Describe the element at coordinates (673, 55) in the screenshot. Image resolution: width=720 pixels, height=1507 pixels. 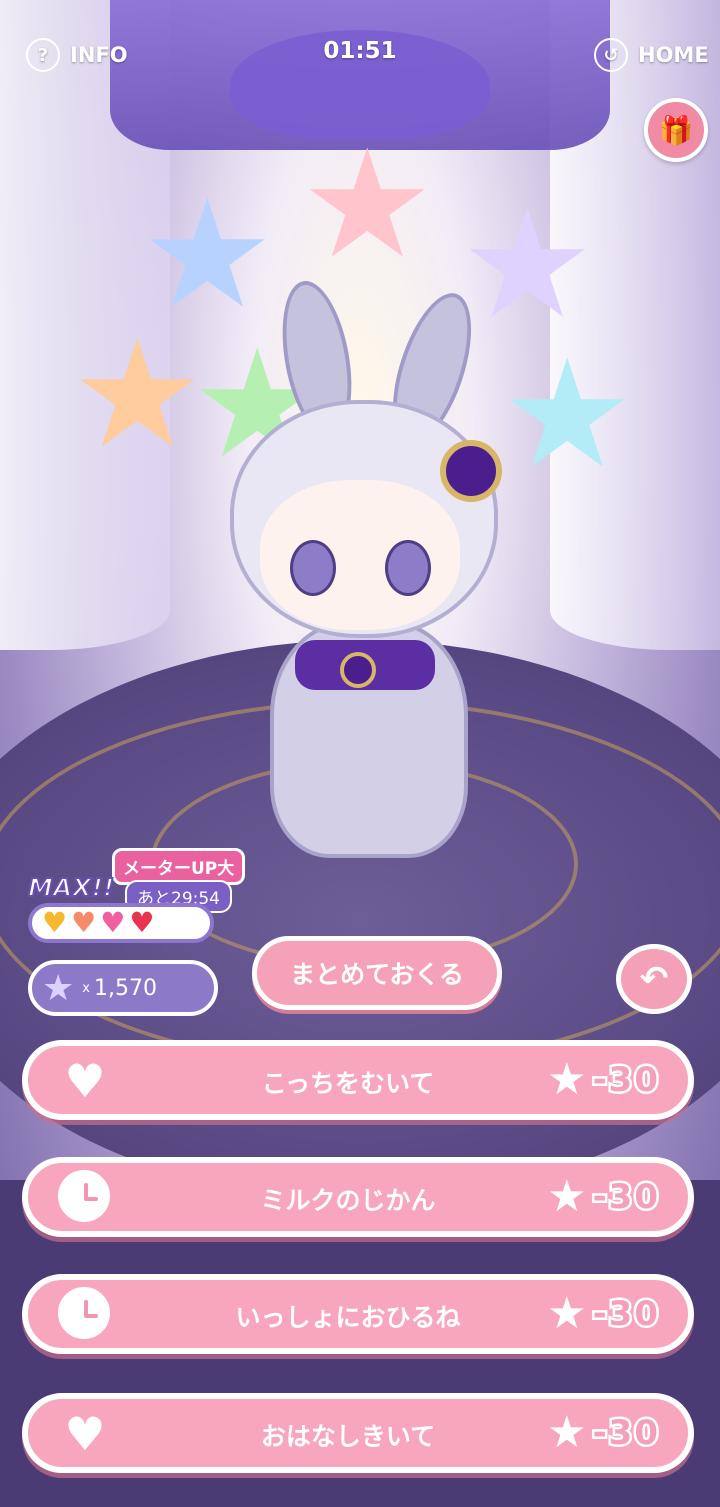
I see `home-label: HOME` at that location.